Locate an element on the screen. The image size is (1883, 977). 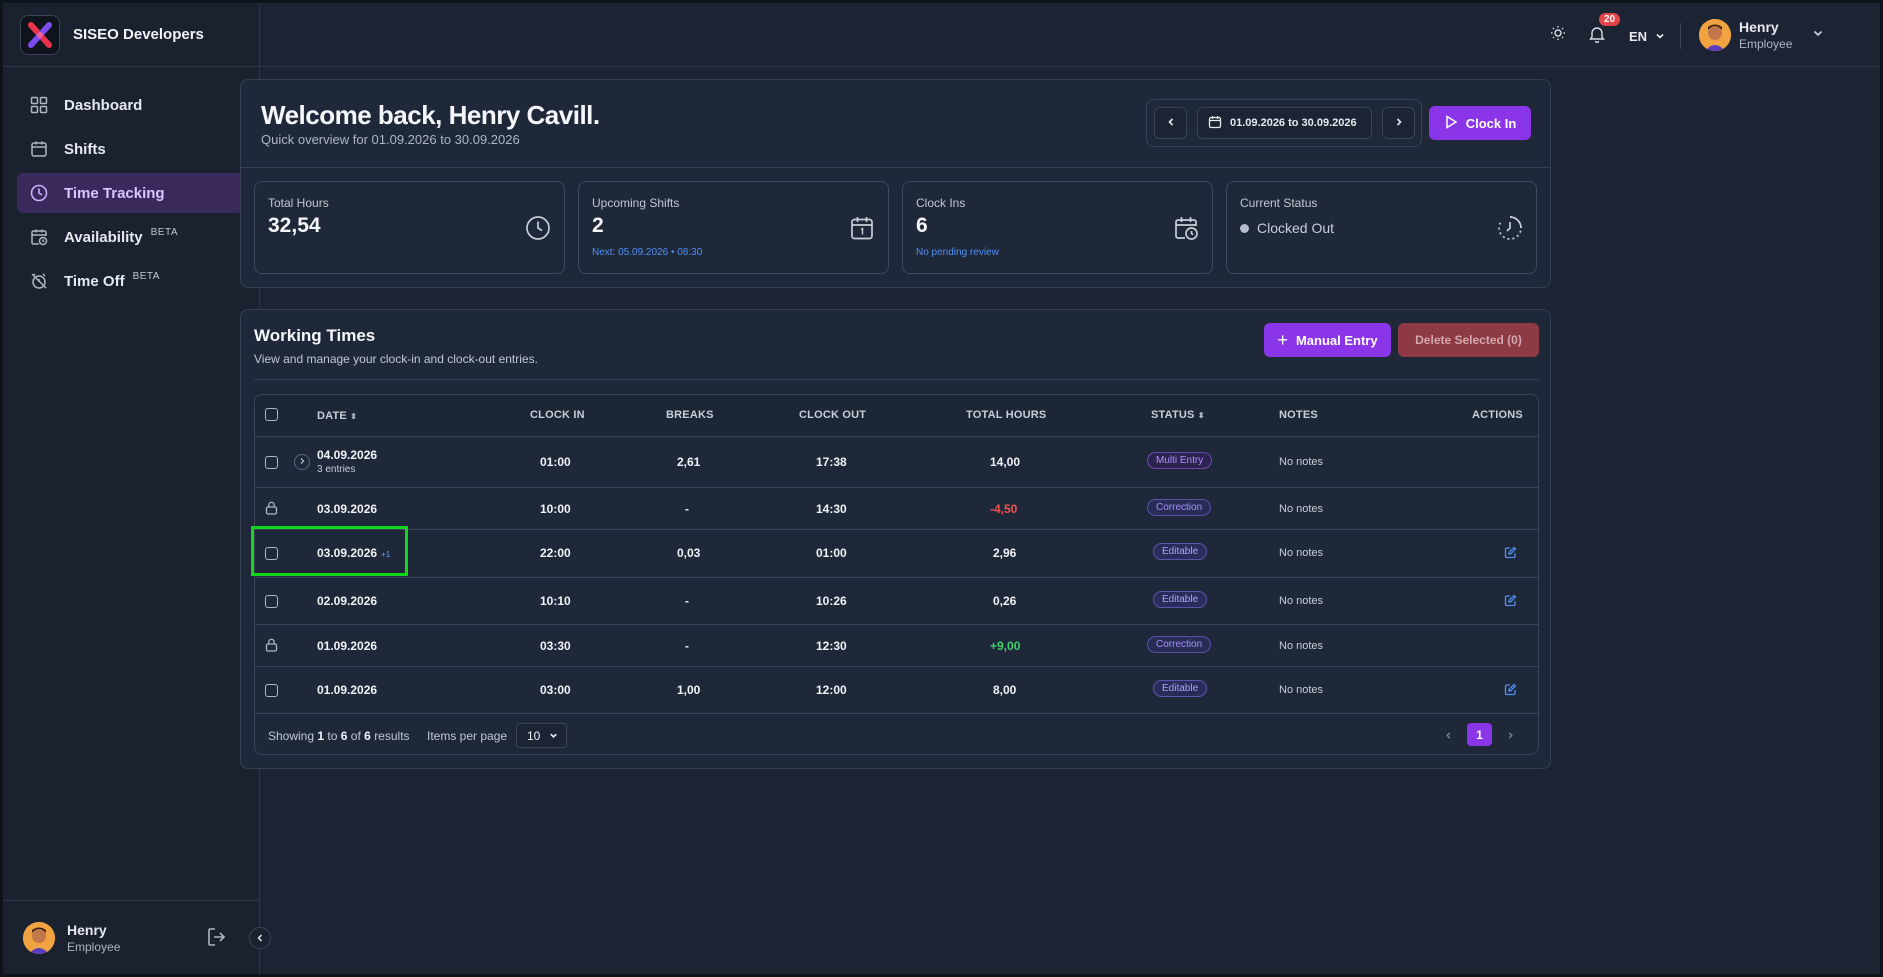
pending-review-note: No pending review is located at coordinates (957, 252).